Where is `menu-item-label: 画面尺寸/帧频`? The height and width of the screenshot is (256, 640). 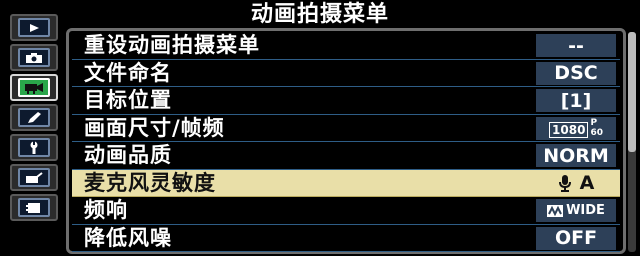 menu-item-label: 画面尺寸/帧频 is located at coordinates (154, 127).